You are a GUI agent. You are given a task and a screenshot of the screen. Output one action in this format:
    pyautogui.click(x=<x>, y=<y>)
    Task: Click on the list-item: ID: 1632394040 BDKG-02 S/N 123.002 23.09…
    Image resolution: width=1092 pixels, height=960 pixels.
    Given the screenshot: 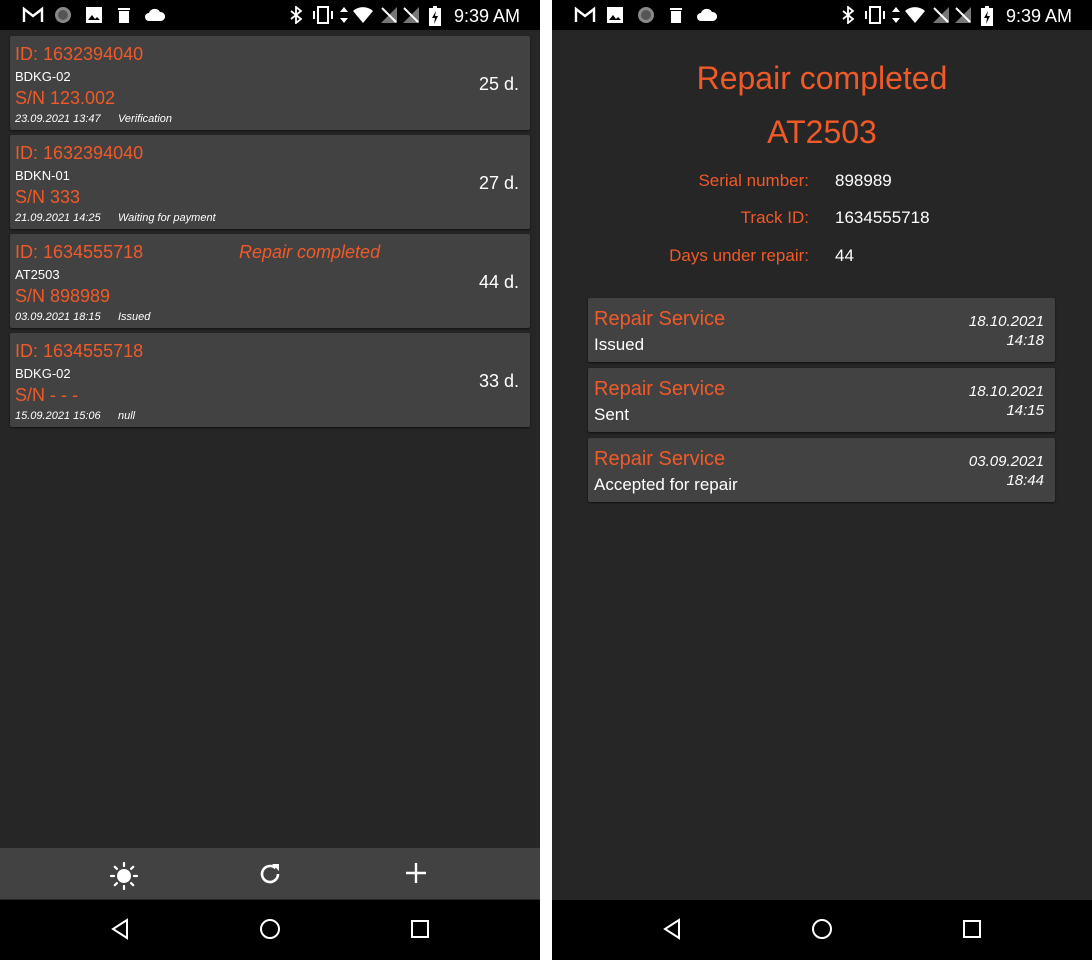 What is the action you would take?
    pyautogui.click(x=270, y=83)
    